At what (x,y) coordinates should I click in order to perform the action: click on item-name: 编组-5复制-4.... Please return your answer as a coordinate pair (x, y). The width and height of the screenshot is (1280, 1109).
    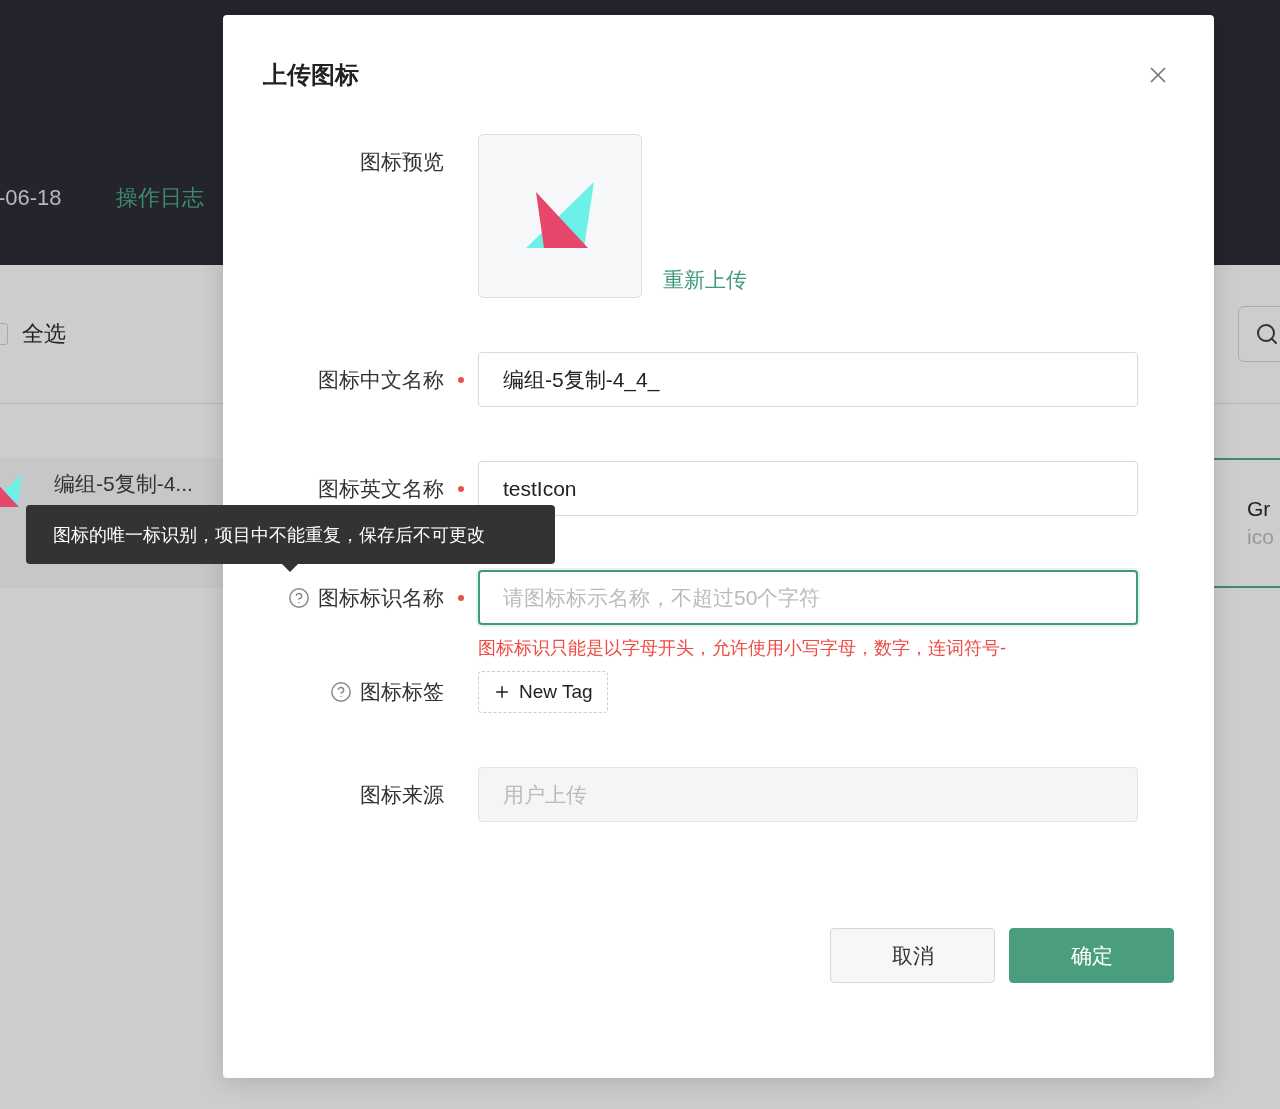
    Looking at the image, I should click on (123, 484).